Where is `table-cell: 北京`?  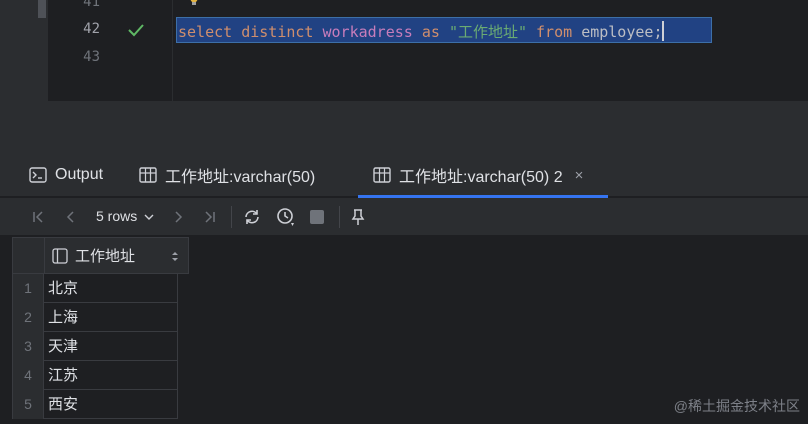 table-cell: 北京 is located at coordinates (63, 288).